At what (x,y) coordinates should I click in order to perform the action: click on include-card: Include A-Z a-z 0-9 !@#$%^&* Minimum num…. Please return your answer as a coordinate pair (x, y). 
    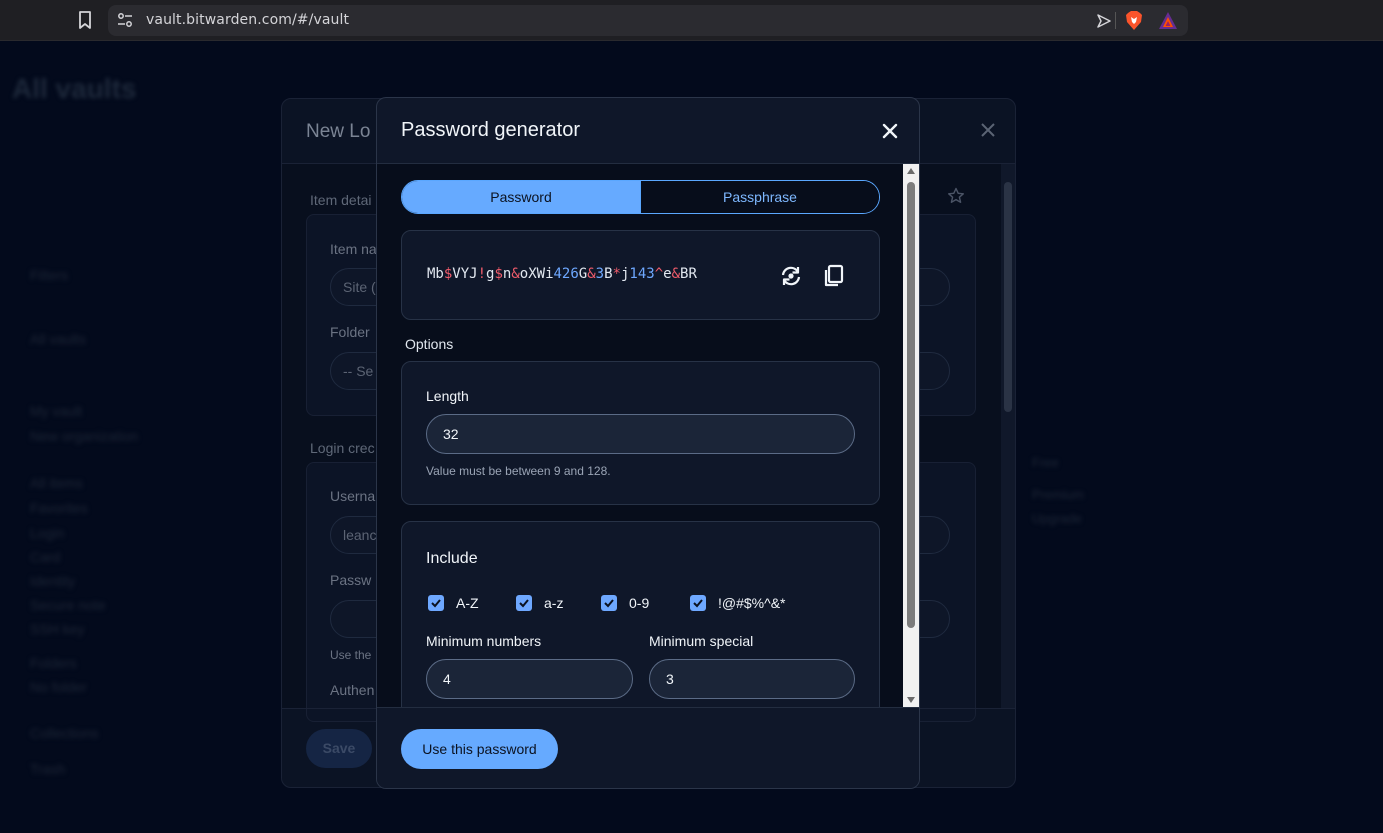
    Looking at the image, I should click on (640, 614).